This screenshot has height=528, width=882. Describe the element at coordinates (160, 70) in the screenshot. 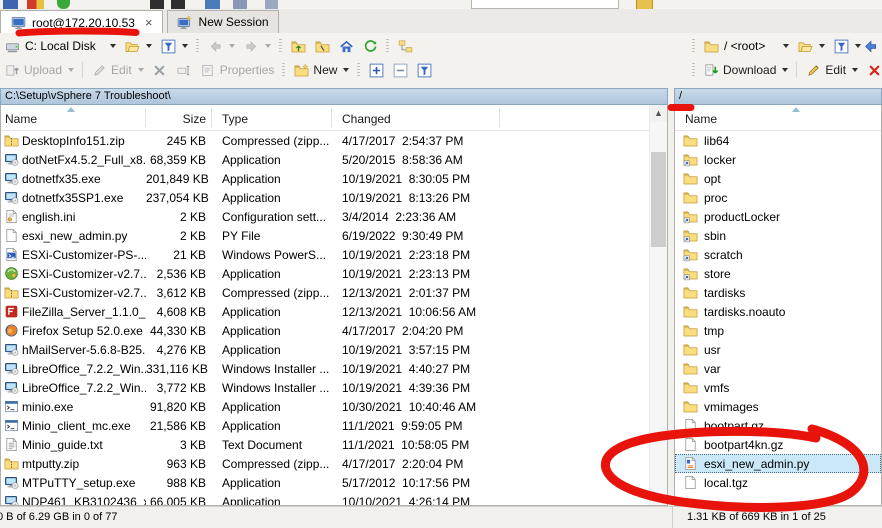

I see `local-delete-button` at that location.